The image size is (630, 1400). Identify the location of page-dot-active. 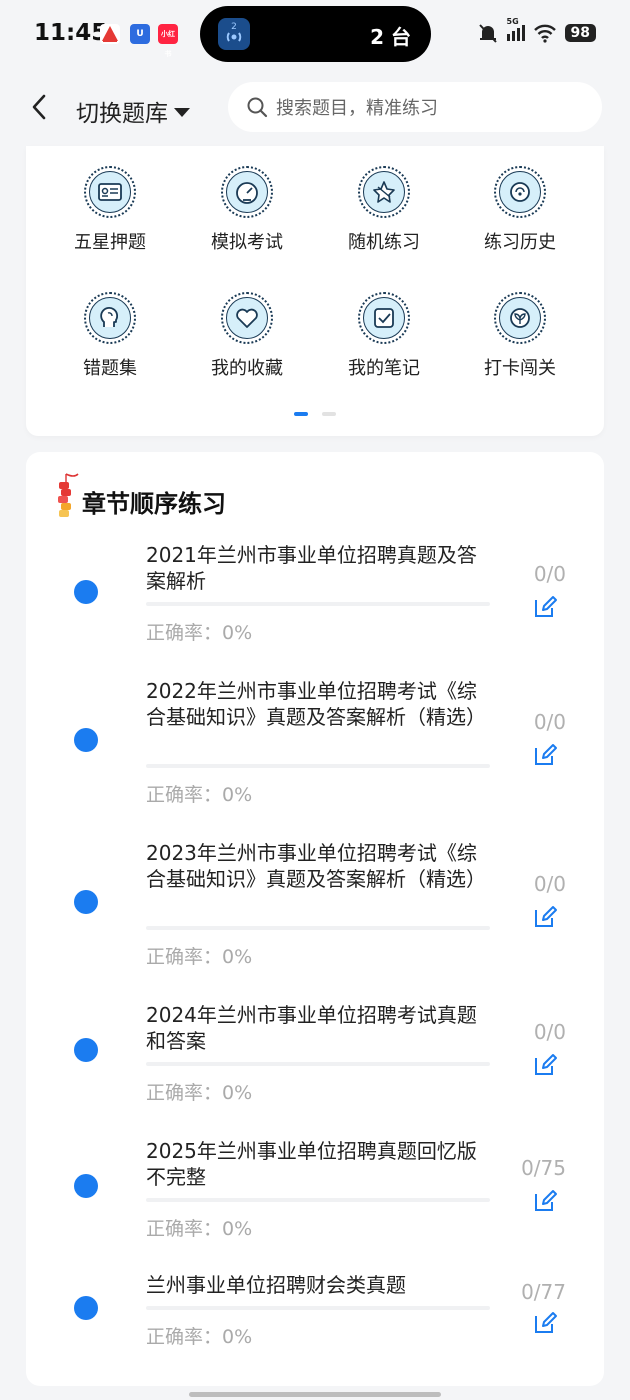
(301, 414).